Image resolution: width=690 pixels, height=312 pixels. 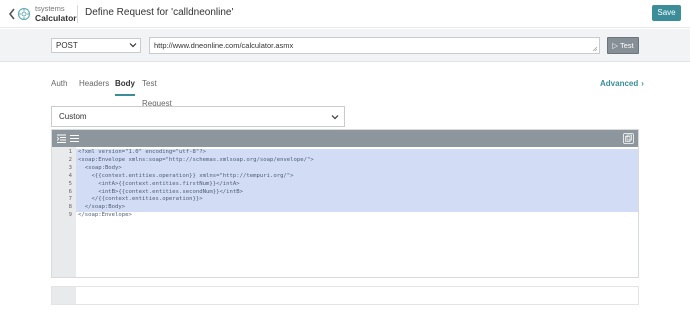 I want to click on advanced-label: Advanced, so click(x=619, y=83).